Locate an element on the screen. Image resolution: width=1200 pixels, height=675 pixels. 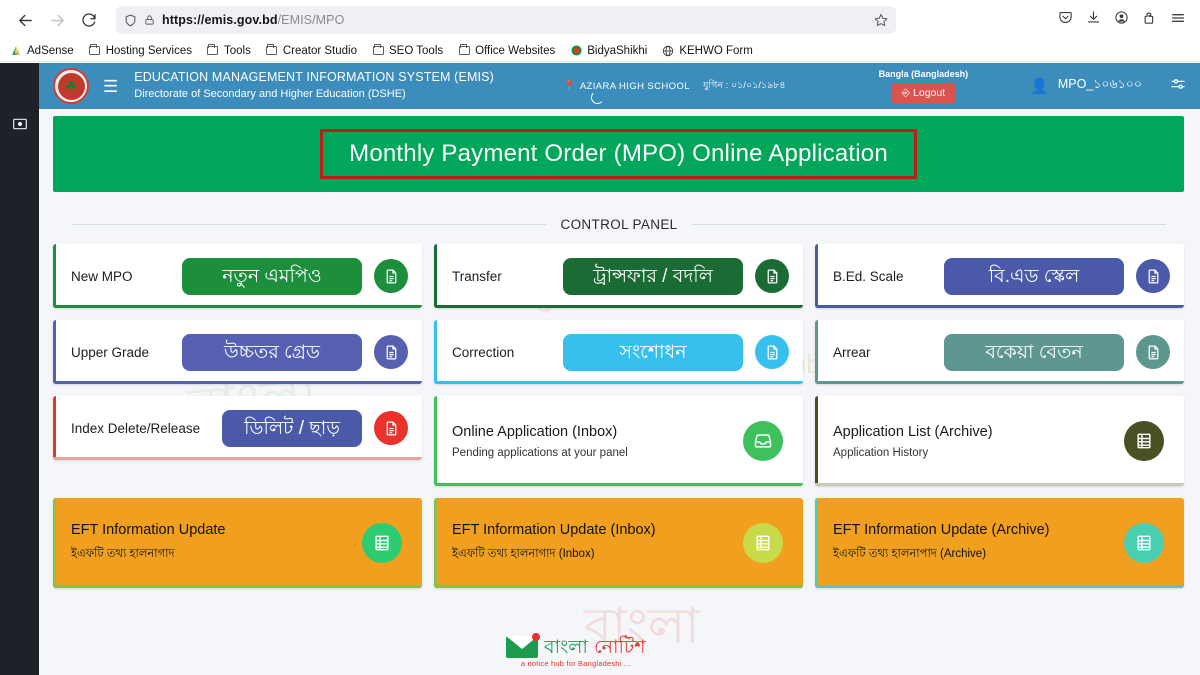
extensions-icon is located at coordinates (1149, 20).